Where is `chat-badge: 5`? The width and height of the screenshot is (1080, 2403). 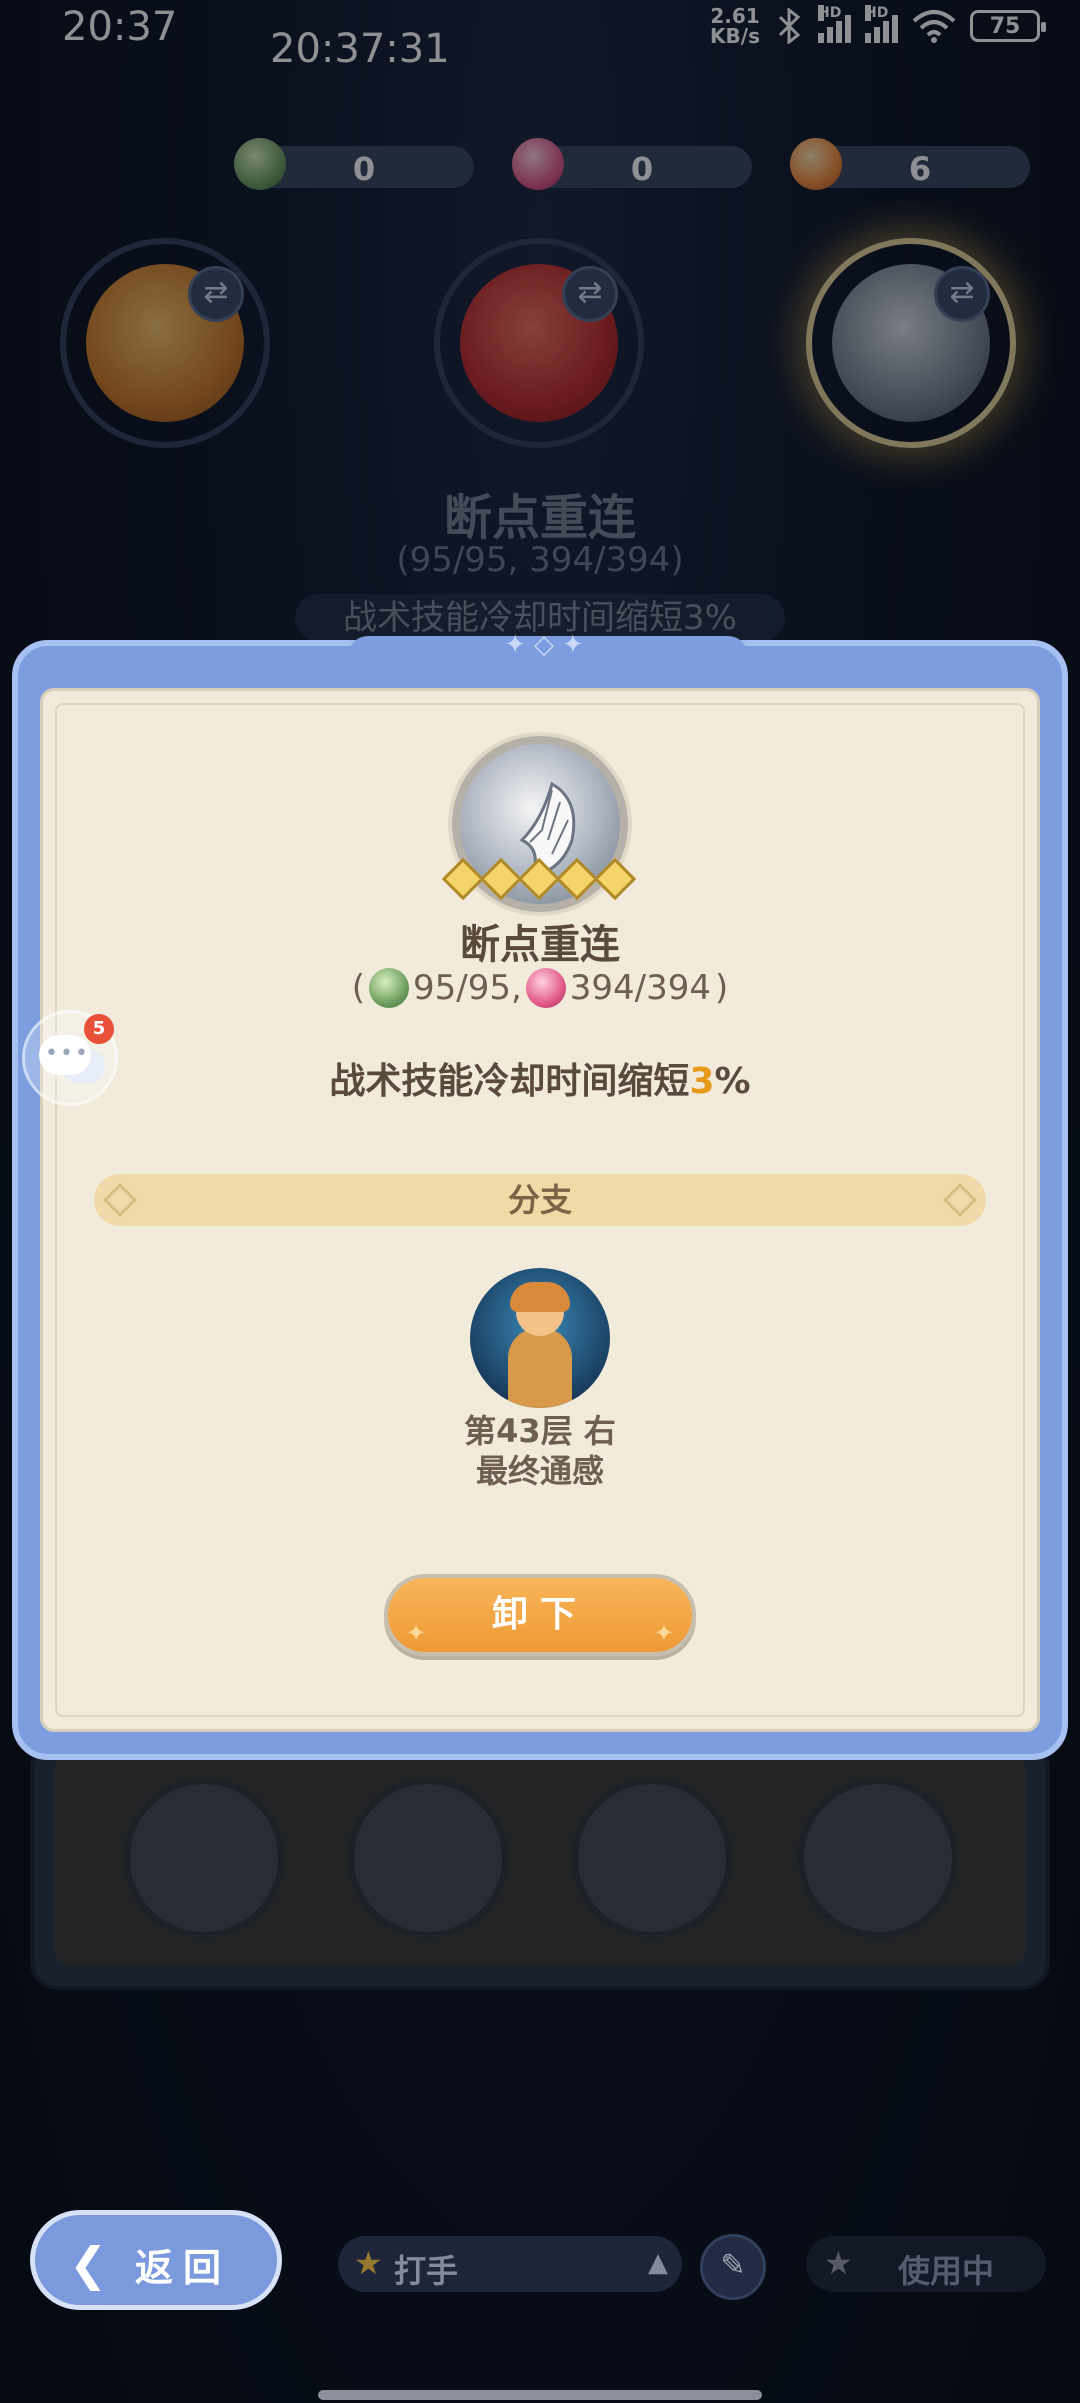
chat-badge: 5 is located at coordinates (99, 1029).